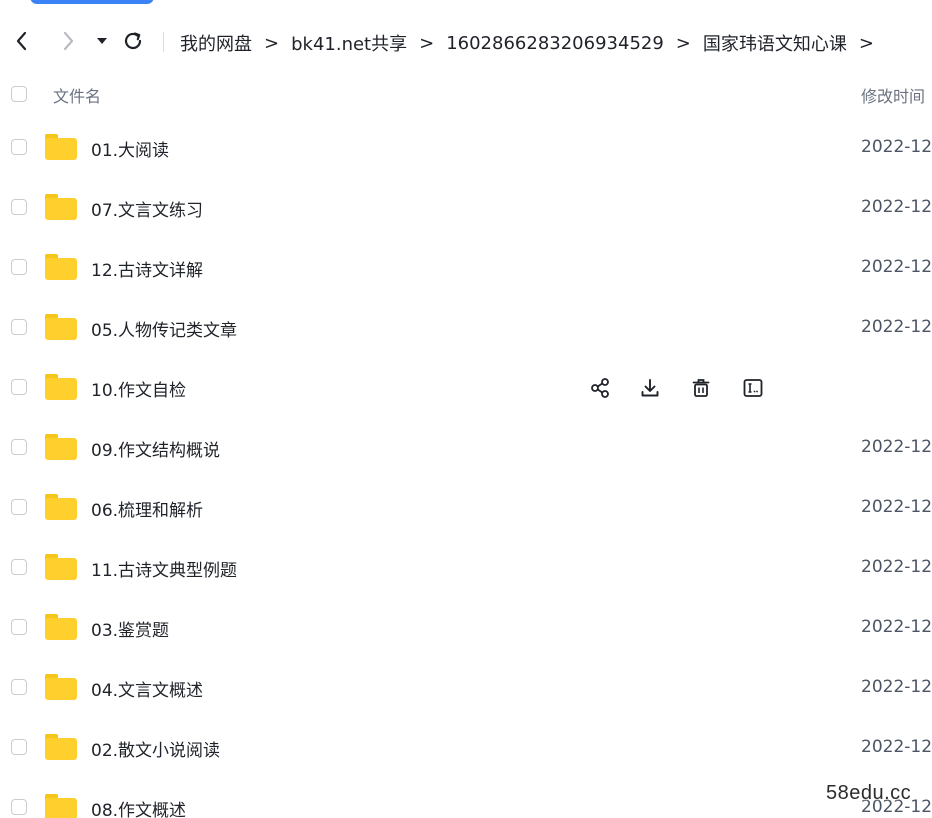 The width and height of the screenshot is (932, 818). I want to click on breadcrumb-item: 我的网盘, so click(216, 43).